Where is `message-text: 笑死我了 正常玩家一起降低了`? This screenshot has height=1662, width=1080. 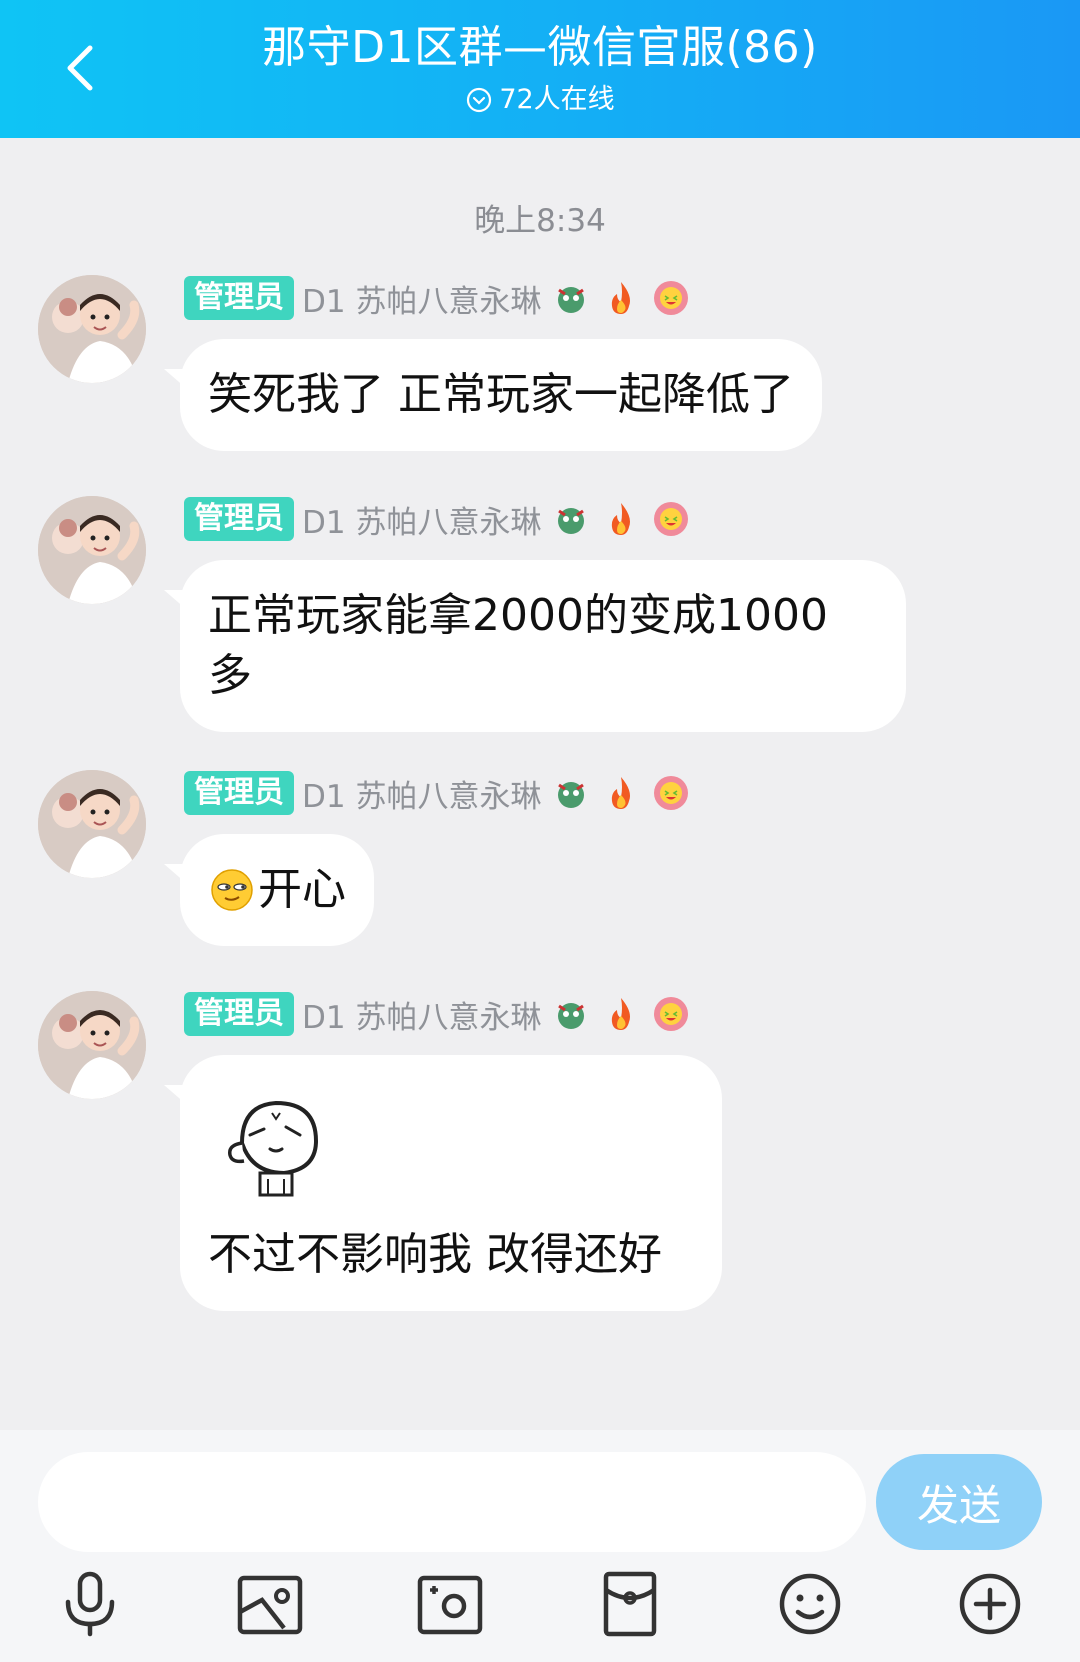
message-text: 笑死我了 正常玩家一起降低了 is located at coordinates (501, 394).